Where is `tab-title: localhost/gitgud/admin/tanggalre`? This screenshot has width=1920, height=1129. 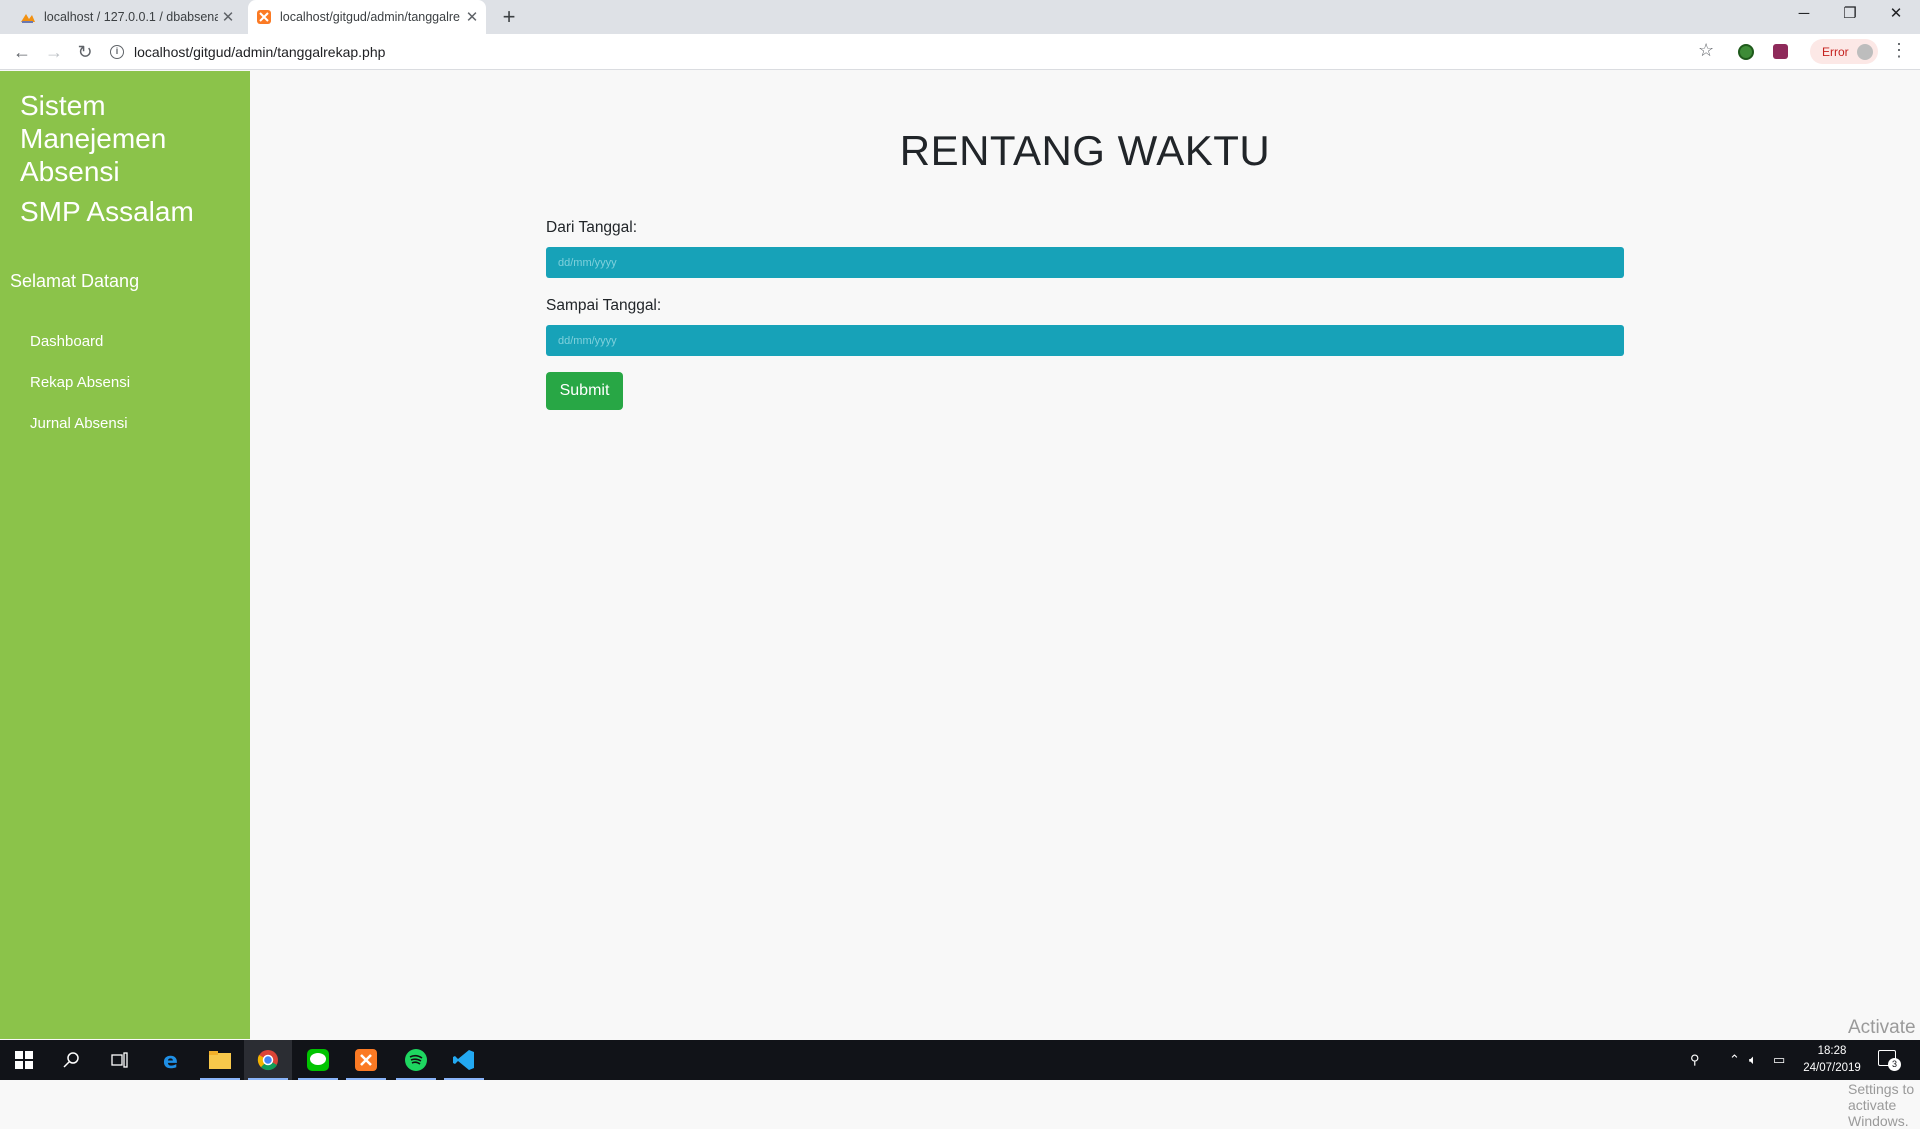 tab-title: localhost/gitgud/admin/tanggalre is located at coordinates (370, 17).